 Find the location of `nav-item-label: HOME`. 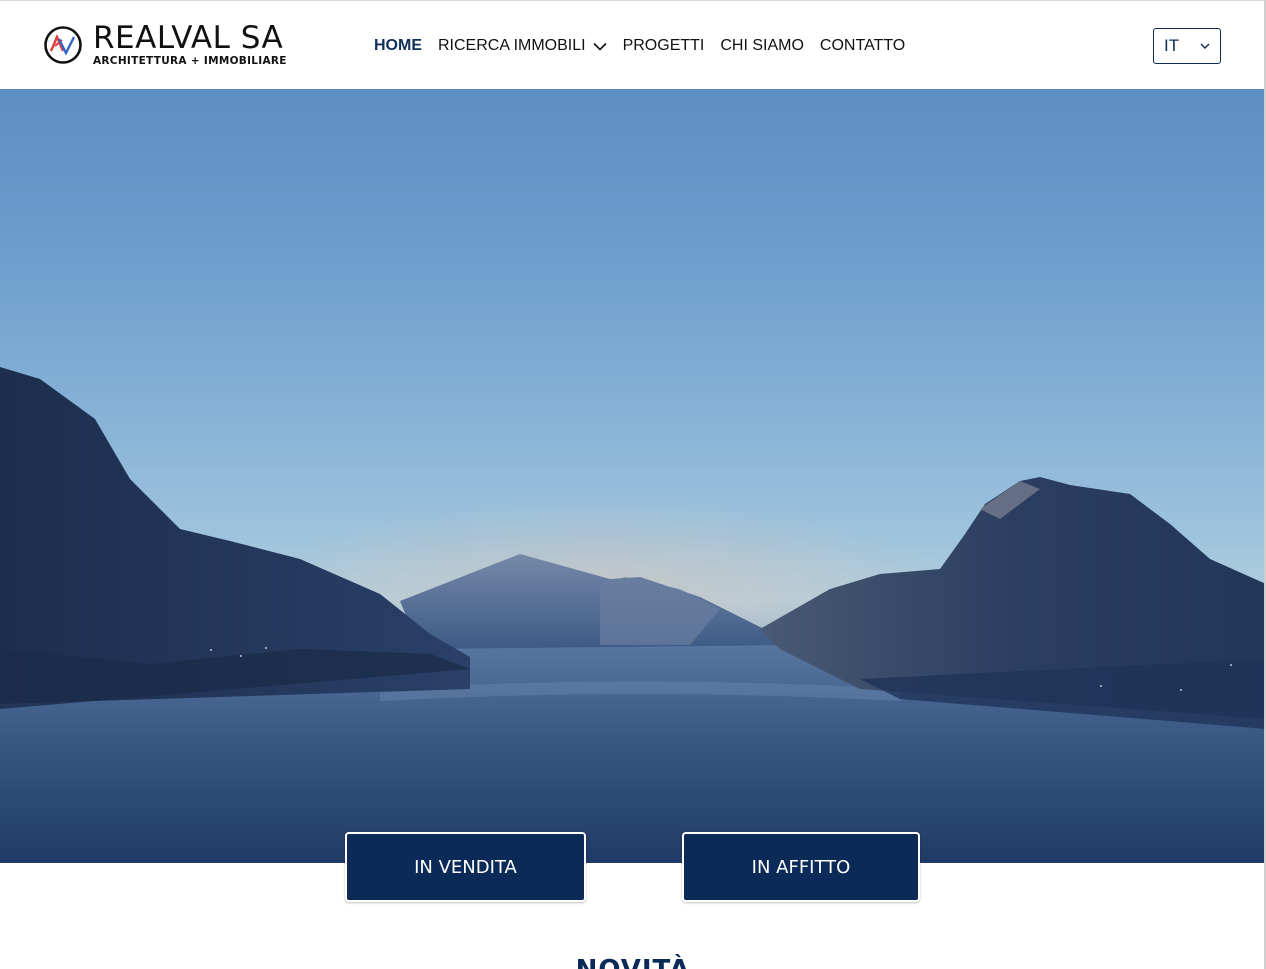

nav-item-label: HOME is located at coordinates (398, 45).